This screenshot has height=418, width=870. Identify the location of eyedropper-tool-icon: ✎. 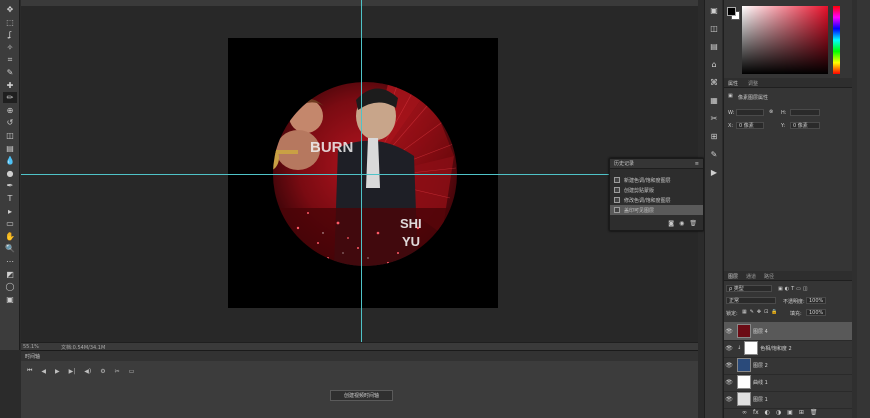
(10, 72).